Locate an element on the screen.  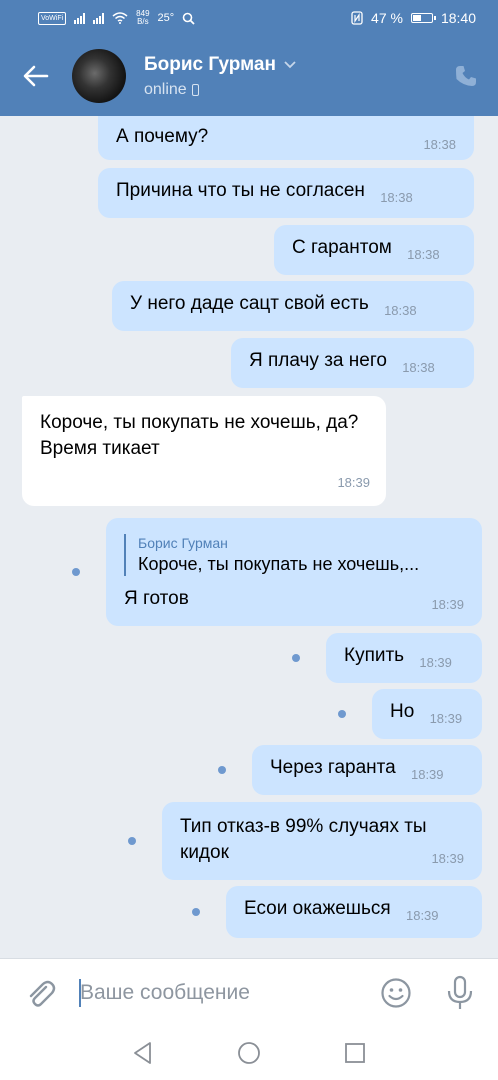
message-row: С гарантом 18:38 is located at coordinates (374, 250).